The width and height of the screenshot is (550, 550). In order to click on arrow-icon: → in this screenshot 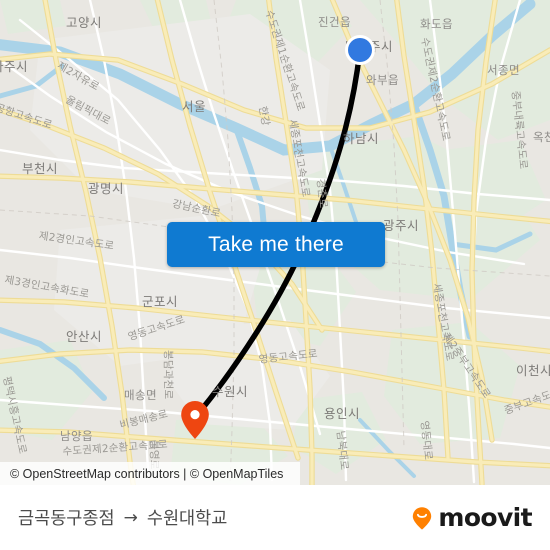, I will do `click(130, 517)`.